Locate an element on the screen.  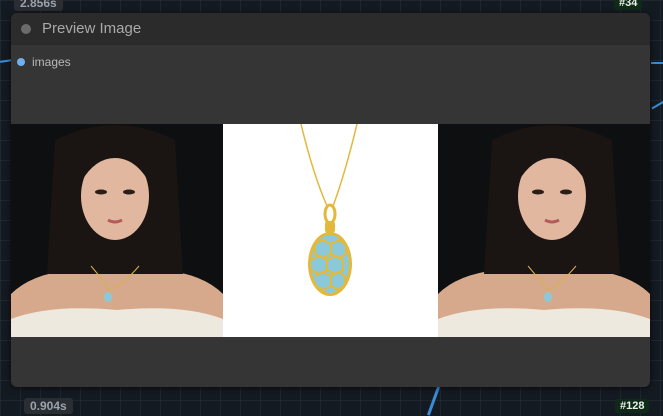
input-slot-images: images is located at coordinates (44, 62).